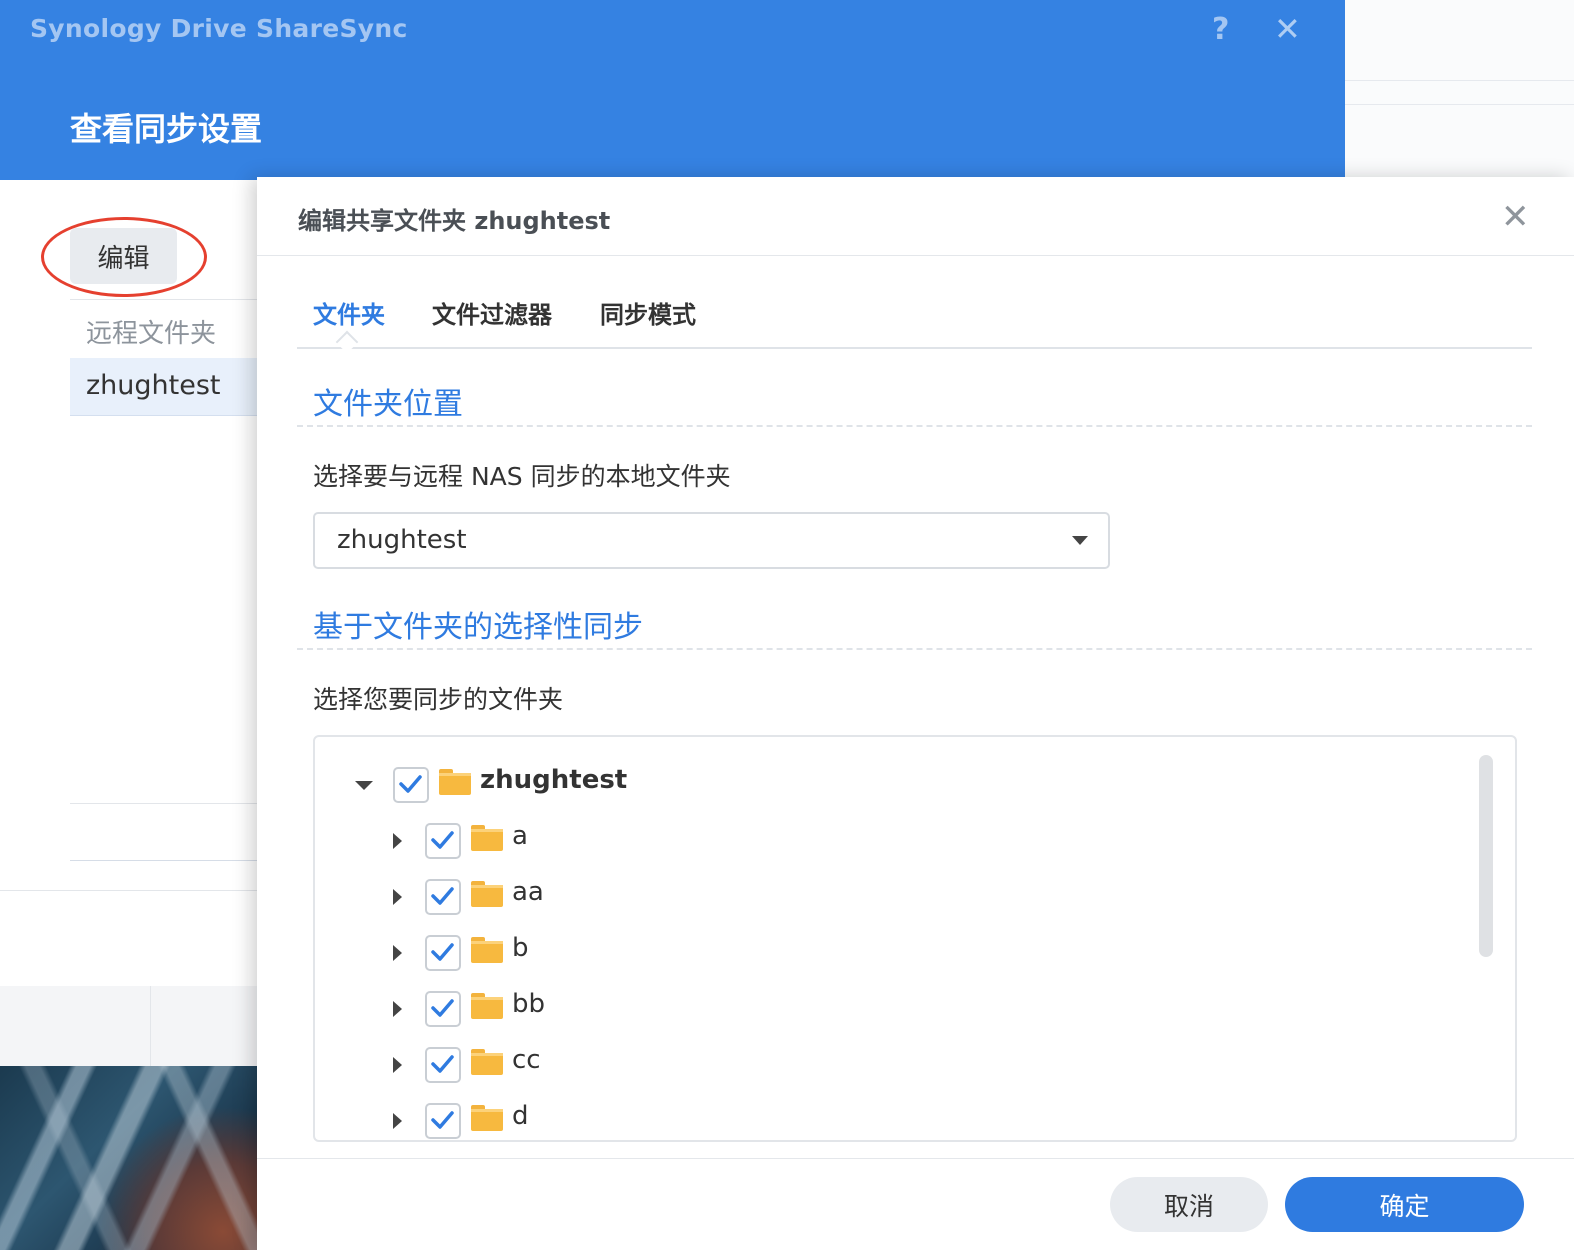 This screenshot has height=1250, width=1574. Describe the element at coordinates (478, 627) in the screenshot. I see `selective-sync-title: 基于文件夹的选择性同步` at that location.